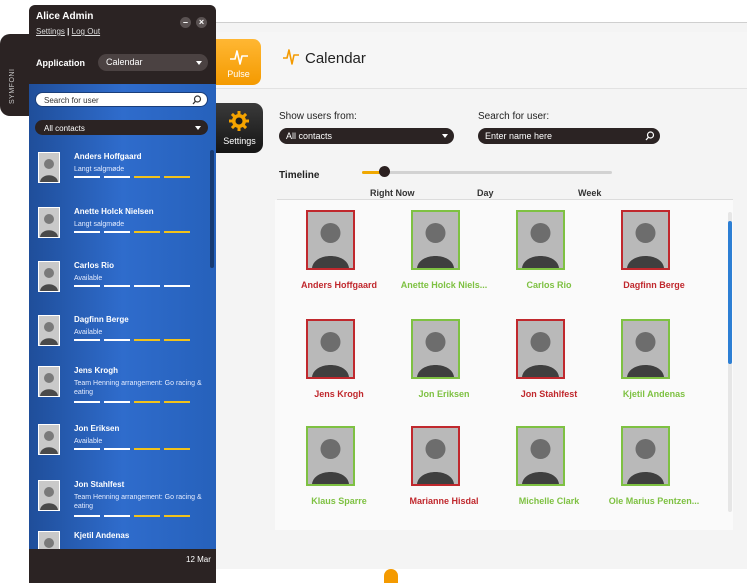 Image resolution: width=747 pixels, height=583 pixels. What do you see at coordinates (335, 58) in the screenshot?
I see `page-title: Calendar` at bounding box center [335, 58].